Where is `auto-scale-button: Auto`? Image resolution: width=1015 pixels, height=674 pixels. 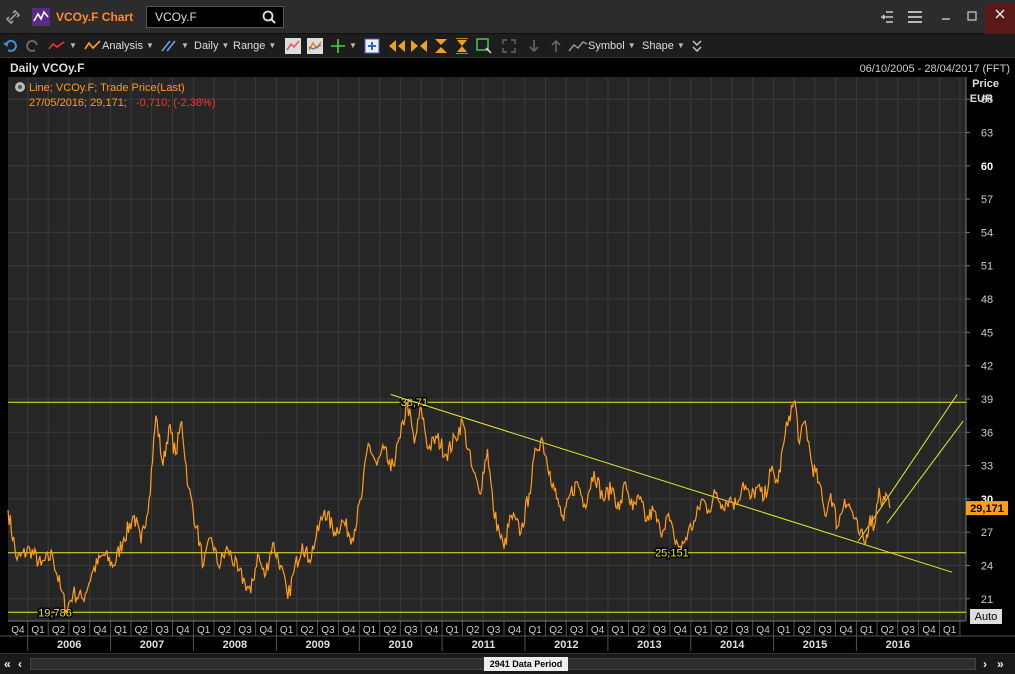
auto-scale-button: Auto is located at coordinates (986, 616).